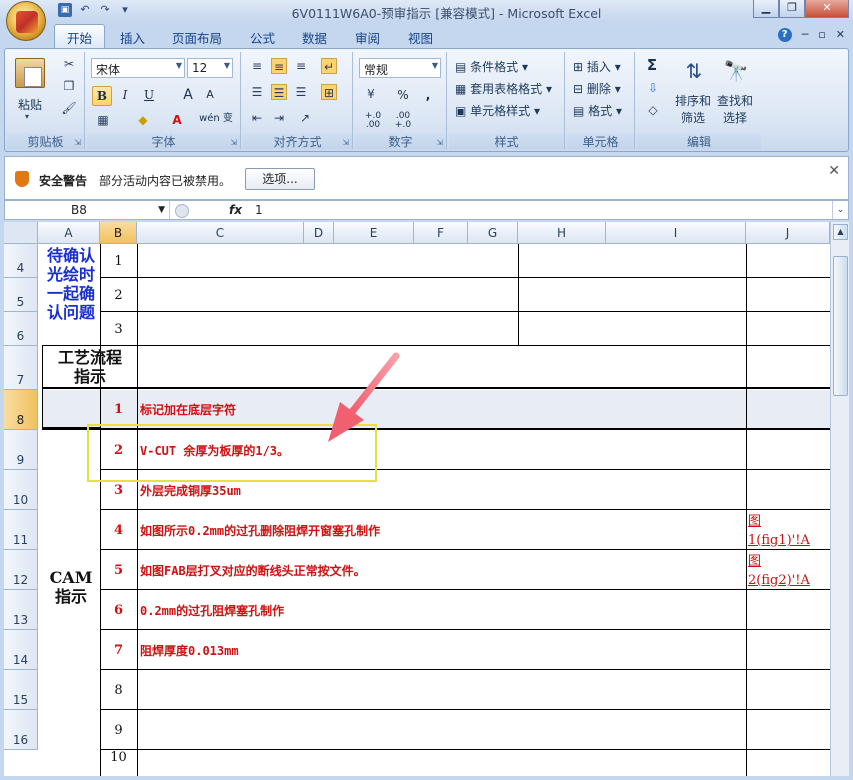 The image size is (853, 780). What do you see at coordinates (428, 96) in the screenshot?
I see `comma-button: ,` at bounding box center [428, 96].